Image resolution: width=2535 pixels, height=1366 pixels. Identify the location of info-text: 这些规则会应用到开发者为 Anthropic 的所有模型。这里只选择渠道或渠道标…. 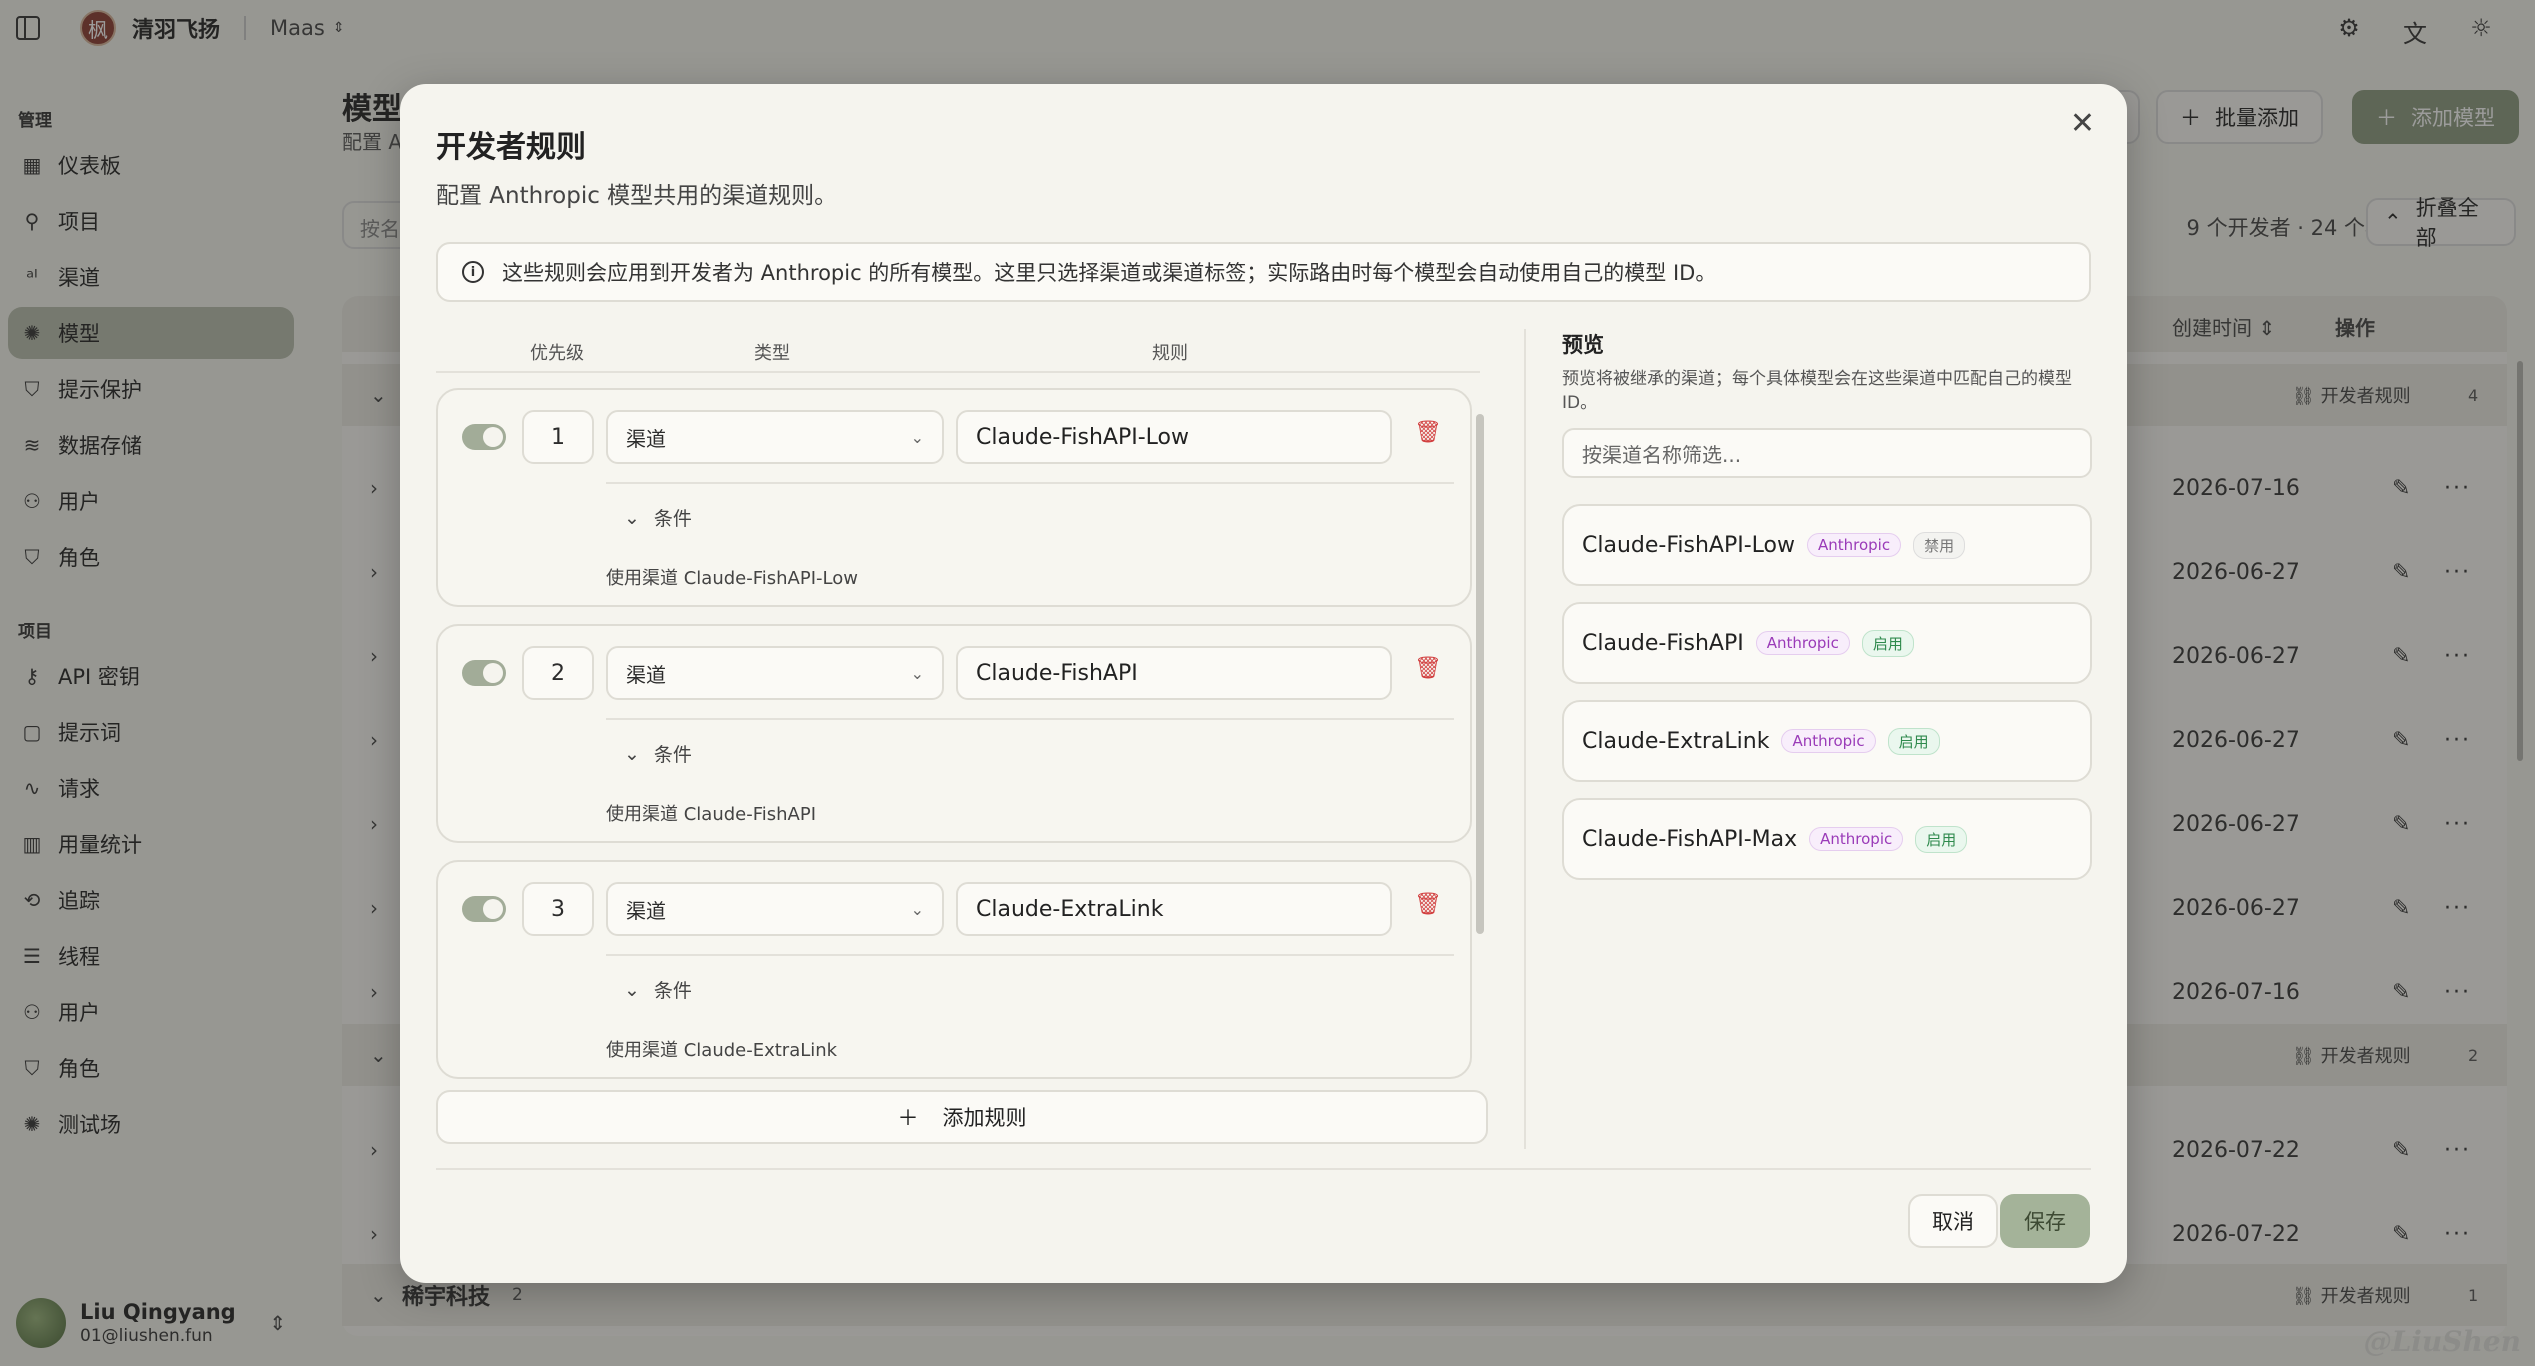
(1109, 273).